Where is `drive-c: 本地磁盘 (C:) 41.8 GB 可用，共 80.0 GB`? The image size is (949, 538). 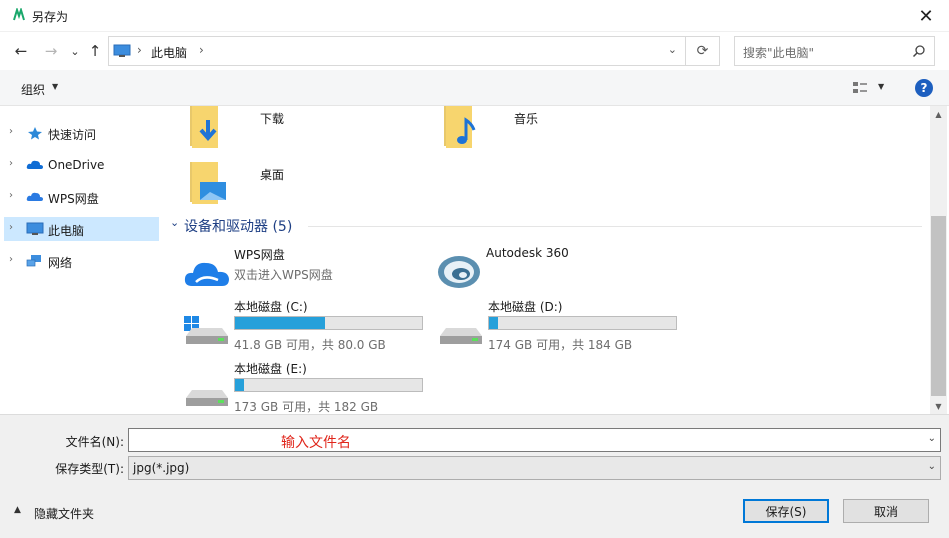
drive-c: 本地磁盘 (C:) 41.8 GB 可用，共 80.0 GB is located at coordinates (309, 326).